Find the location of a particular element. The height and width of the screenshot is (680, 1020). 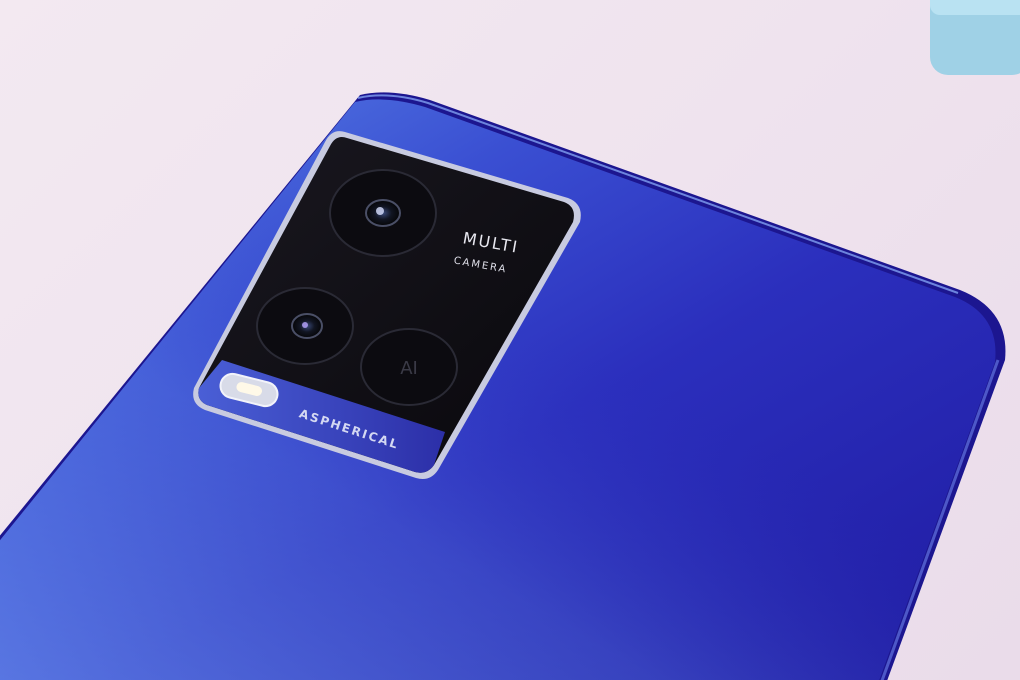

main-lens is located at coordinates (383, 213).